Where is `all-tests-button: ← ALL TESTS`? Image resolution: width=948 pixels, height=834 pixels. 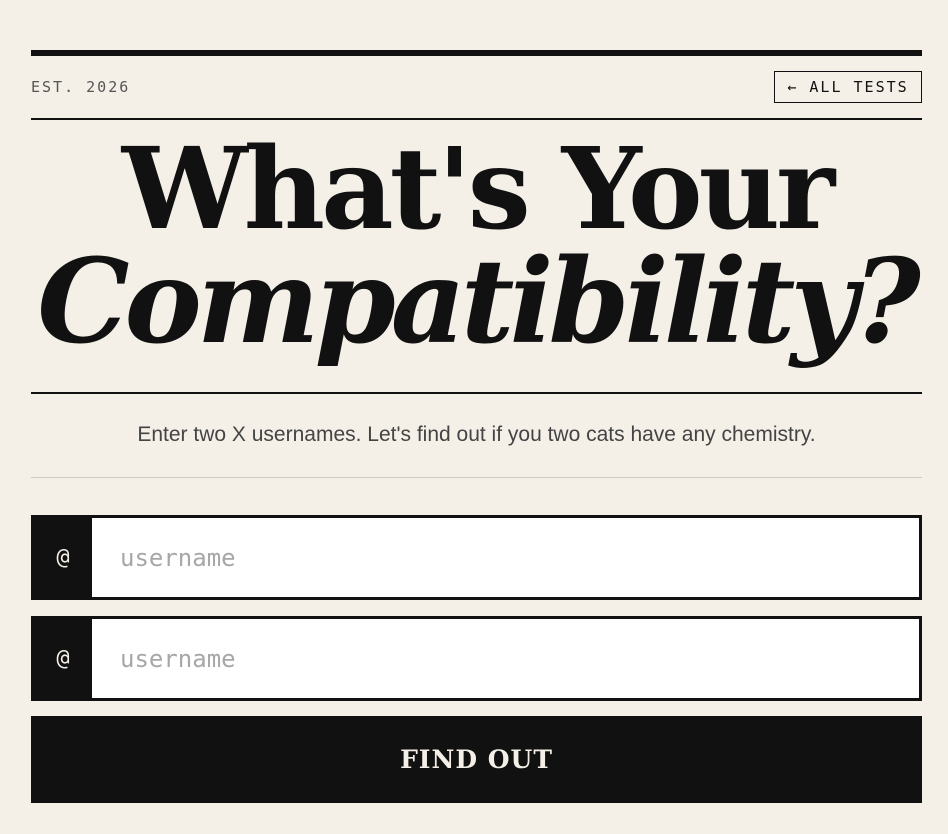
all-tests-button: ← ALL TESTS is located at coordinates (848, 87).